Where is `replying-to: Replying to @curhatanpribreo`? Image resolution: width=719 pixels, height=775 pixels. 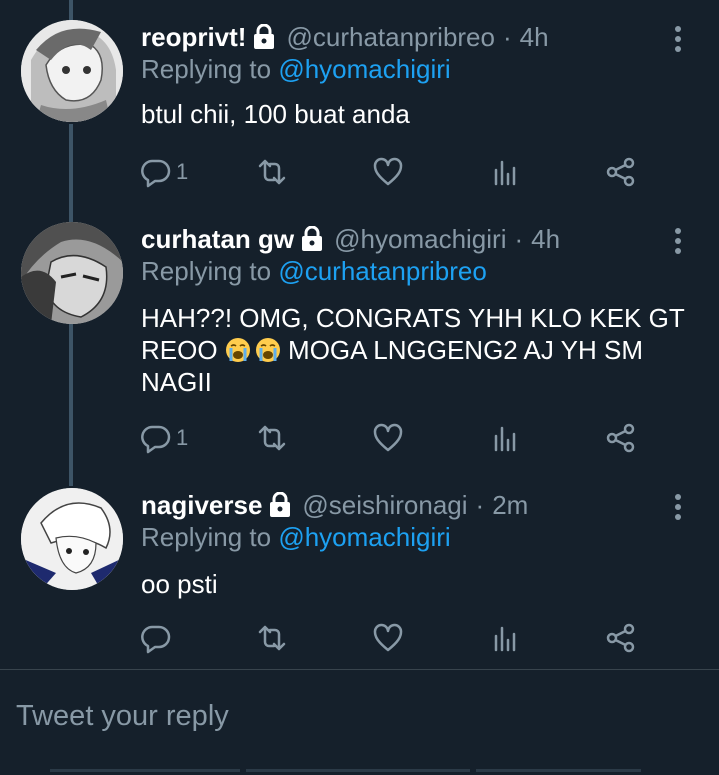
replying-to: Replying to @curhatanpribreo is located at coordinates (314, 271).